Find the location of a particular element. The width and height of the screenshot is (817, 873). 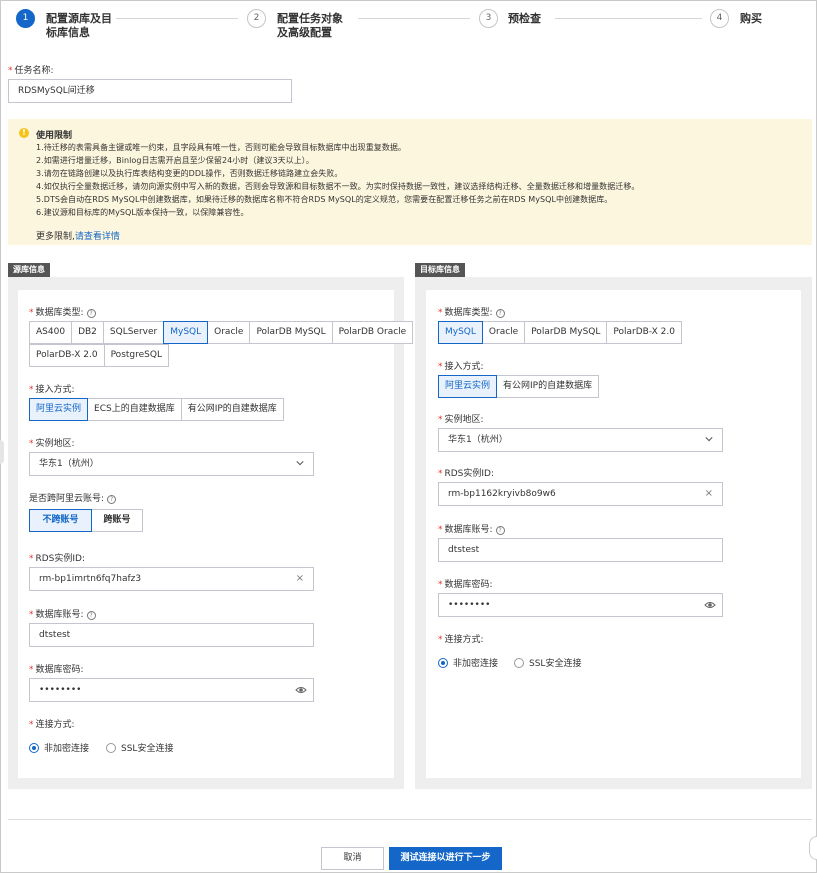

side-panel-handle is located at coordinates (813, 848).